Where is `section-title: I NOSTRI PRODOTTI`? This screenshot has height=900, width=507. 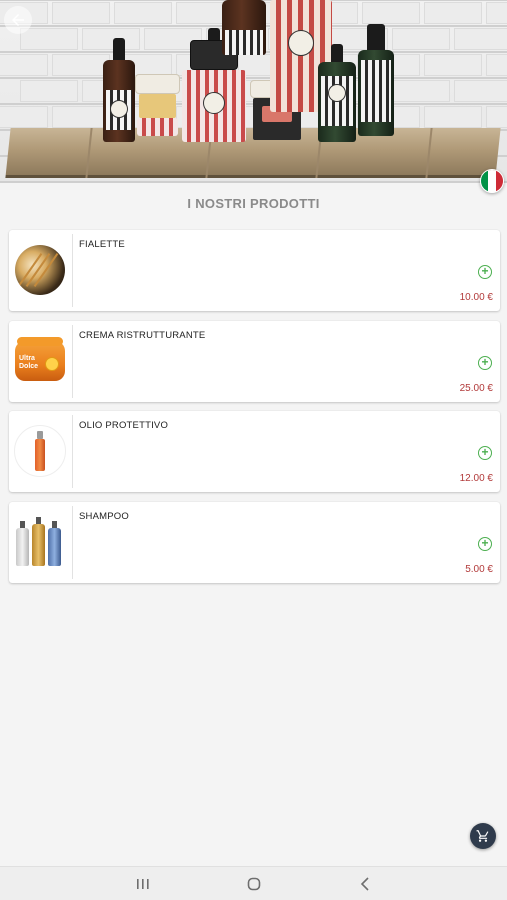 section-title: I NOSTRI PRODOTTI is located at coordinates (253, 203).